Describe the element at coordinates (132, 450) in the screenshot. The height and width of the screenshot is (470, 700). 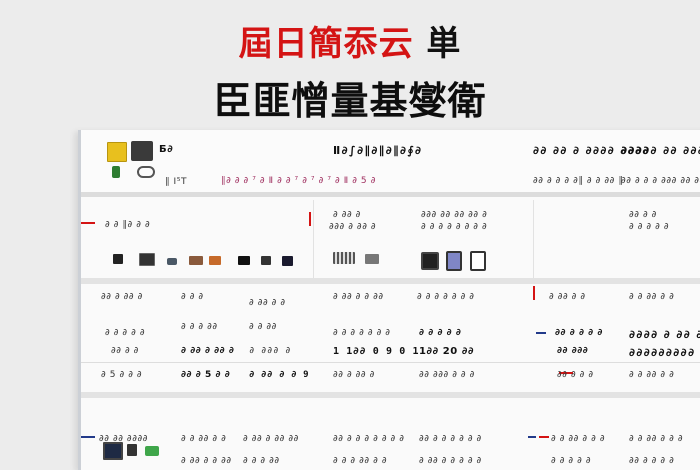
I see `device-icon` at that location.